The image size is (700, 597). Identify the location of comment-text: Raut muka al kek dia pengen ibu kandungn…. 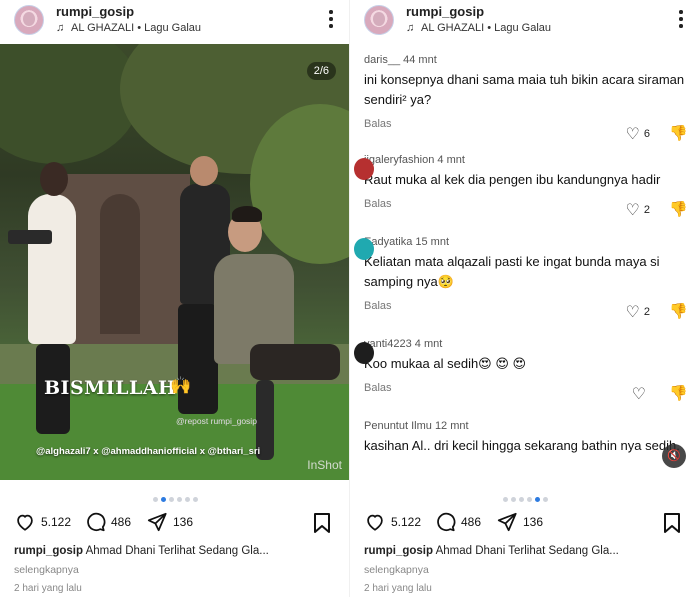
(512, 179).